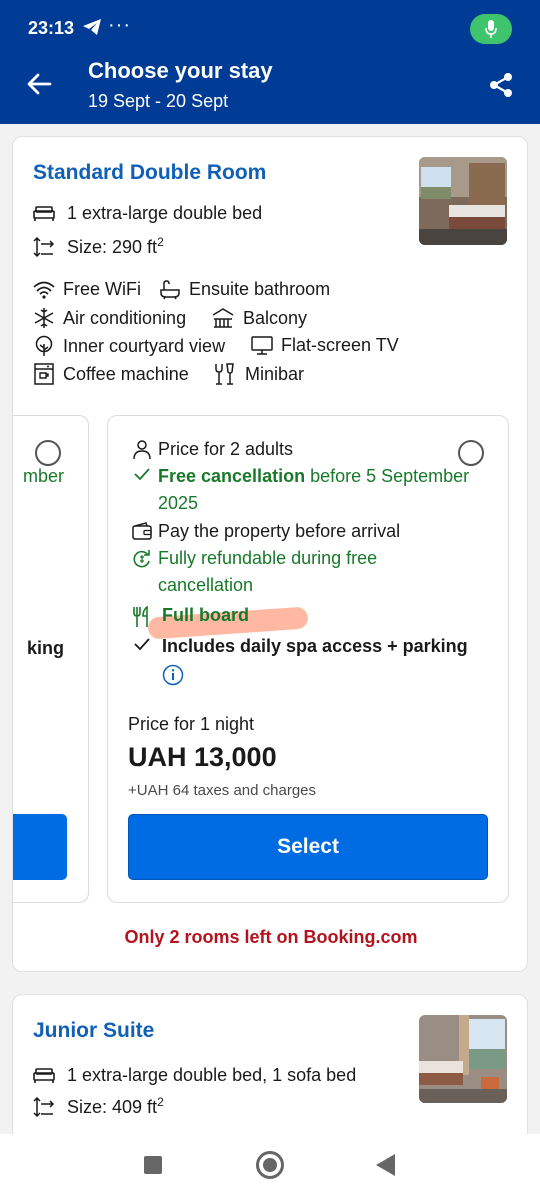 The height and width of the screenshot is (1200, 540). Describe the element at coordinates (51, 659) in the screenshot. I see `rate-option-previous: mber king` at that location.